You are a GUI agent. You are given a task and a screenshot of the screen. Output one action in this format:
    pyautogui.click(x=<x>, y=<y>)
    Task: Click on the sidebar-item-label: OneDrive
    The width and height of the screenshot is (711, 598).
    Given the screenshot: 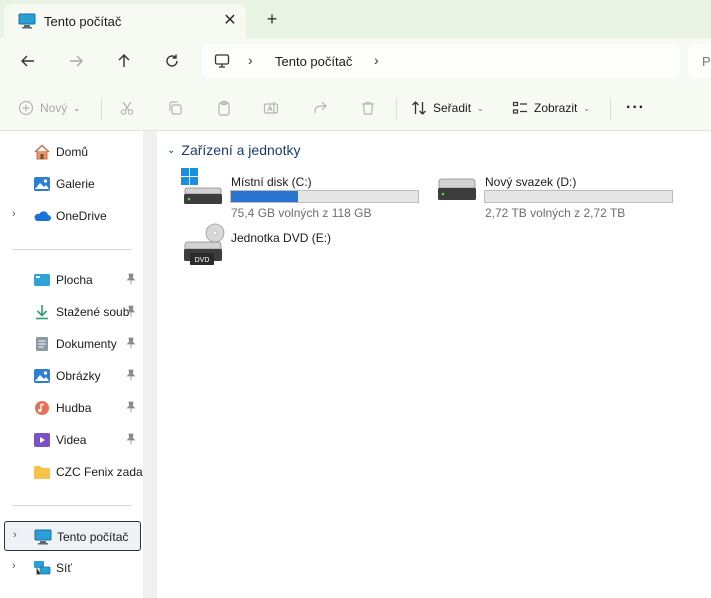 What is the action you would take?
    pyautogui.click(x=81, y=216)
    